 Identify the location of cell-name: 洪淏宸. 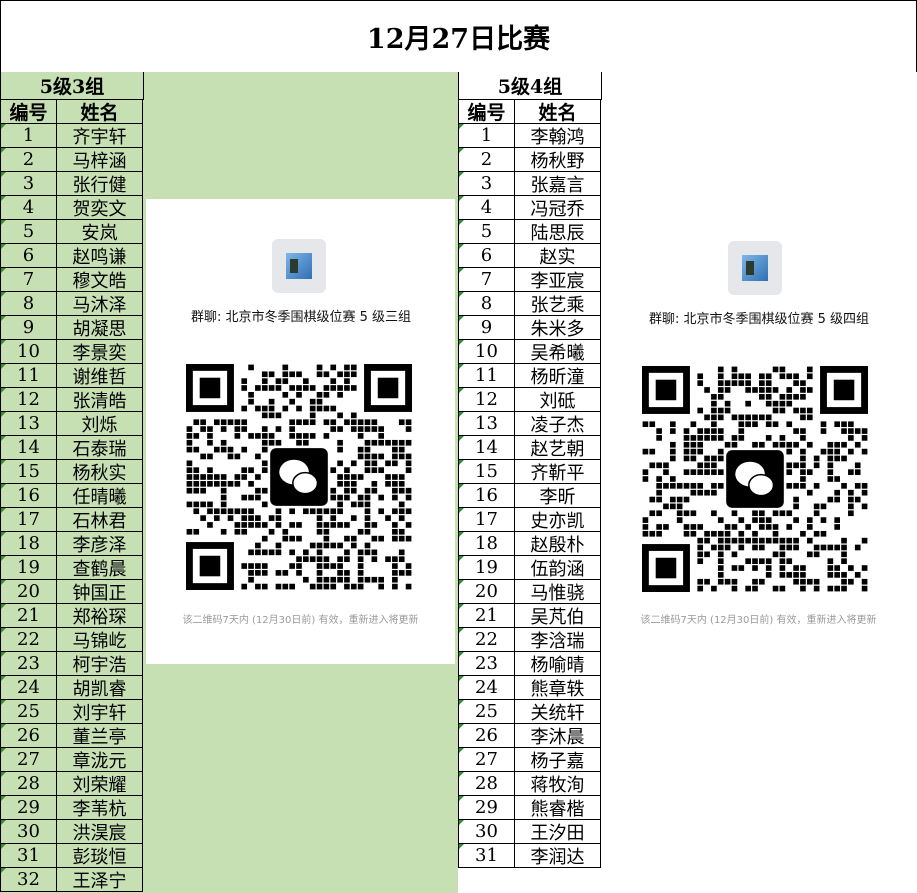
(100, 832).